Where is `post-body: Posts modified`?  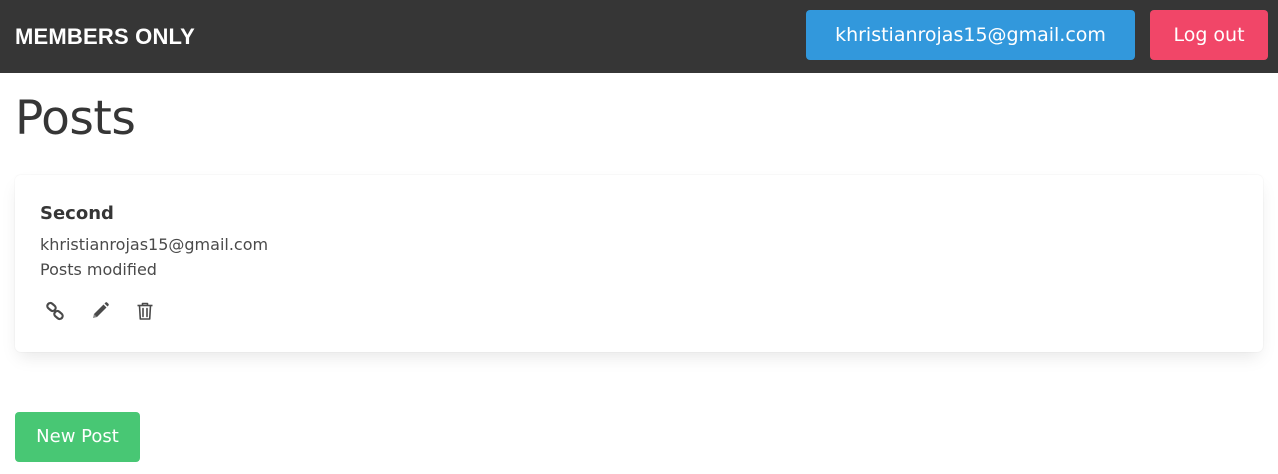 post-body: Posts modified is located at coordinates (98, 269).